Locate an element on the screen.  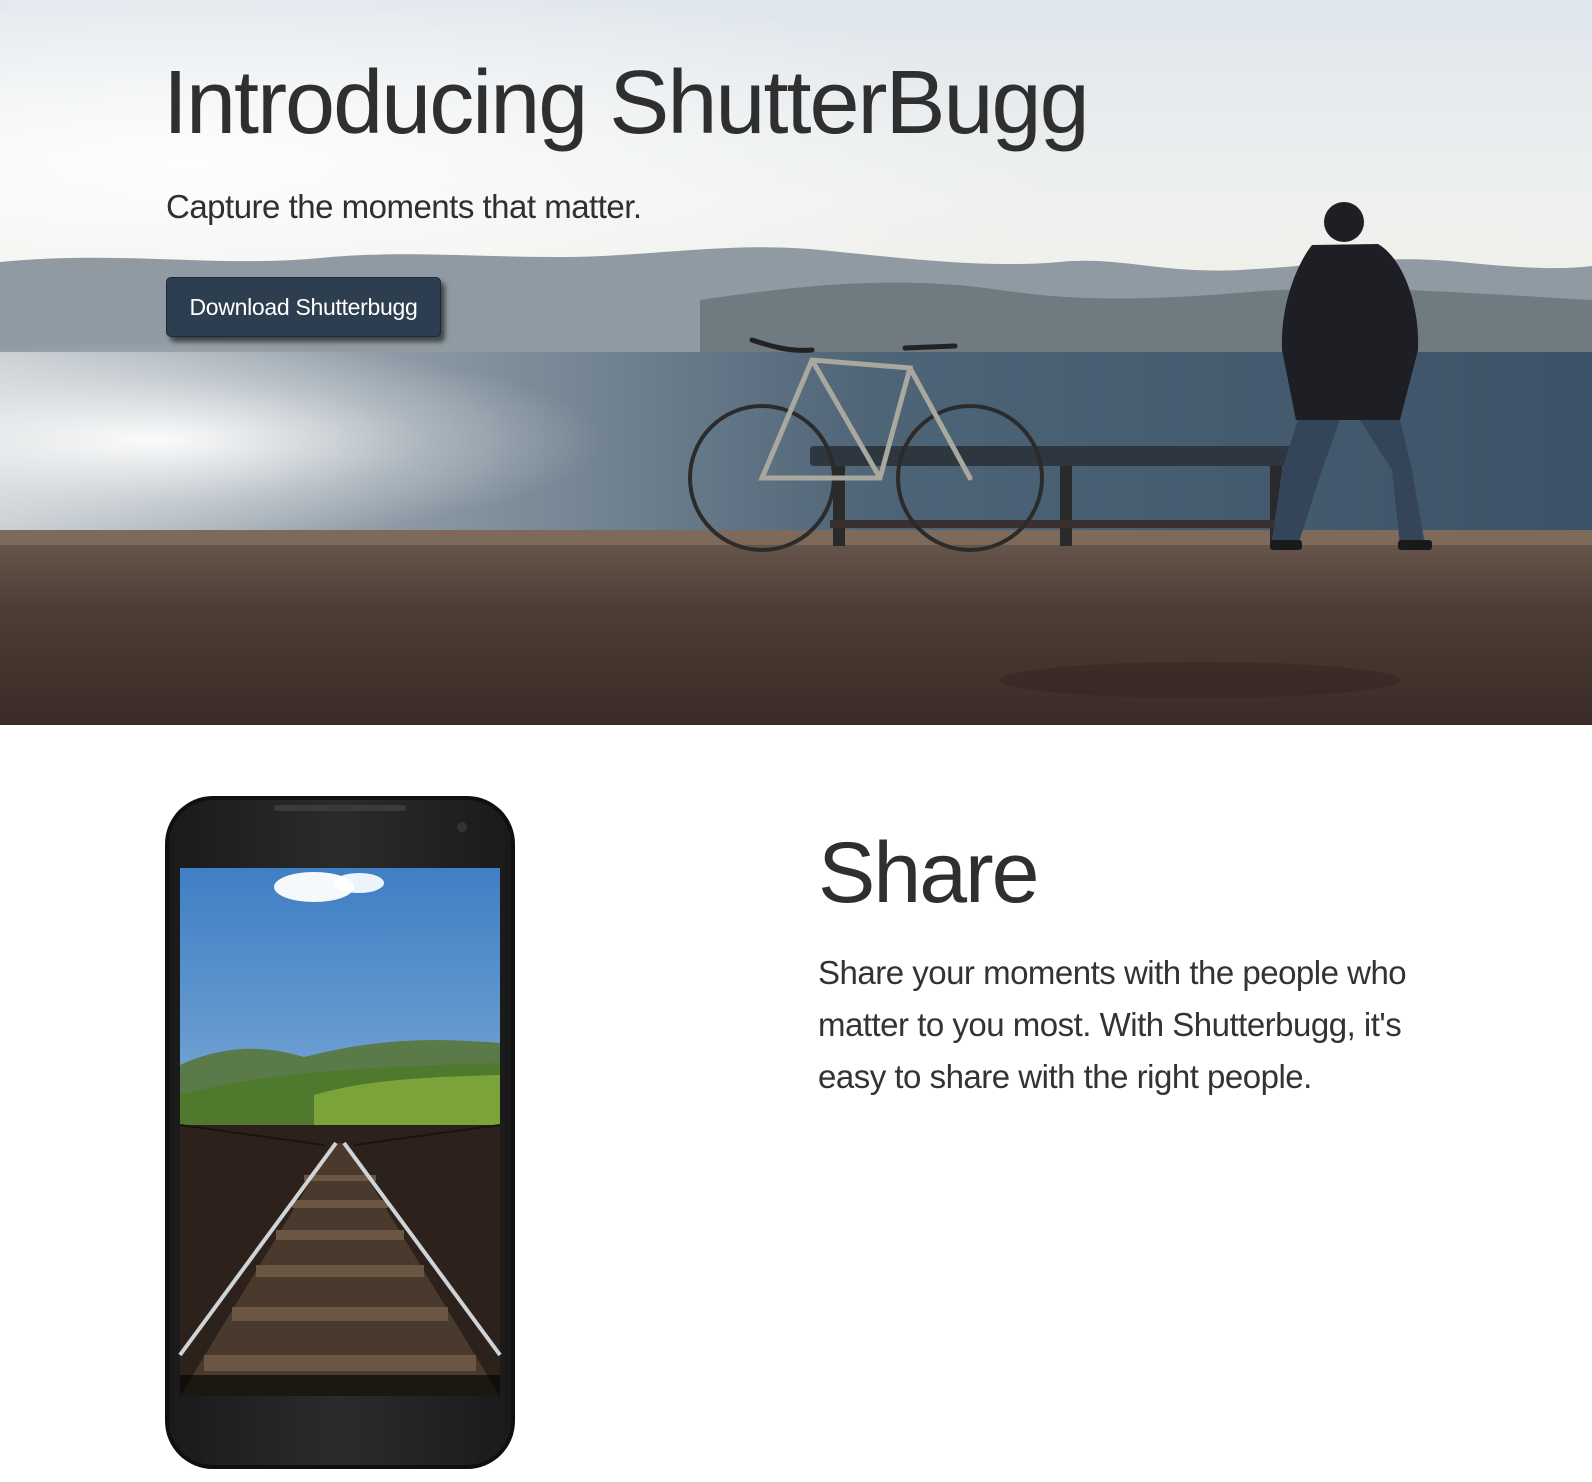
share-heading: Share is located at coordinates (928, 873).